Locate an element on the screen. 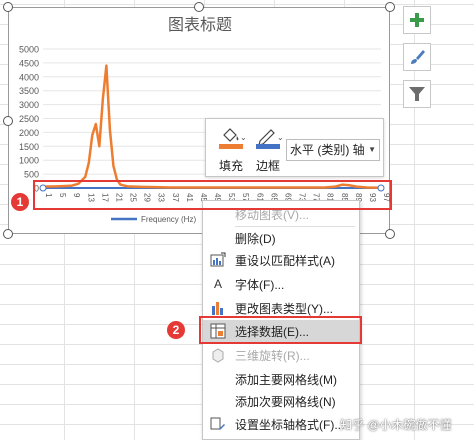  chart-title: 图表标题 is located at coordinates (200, 25).